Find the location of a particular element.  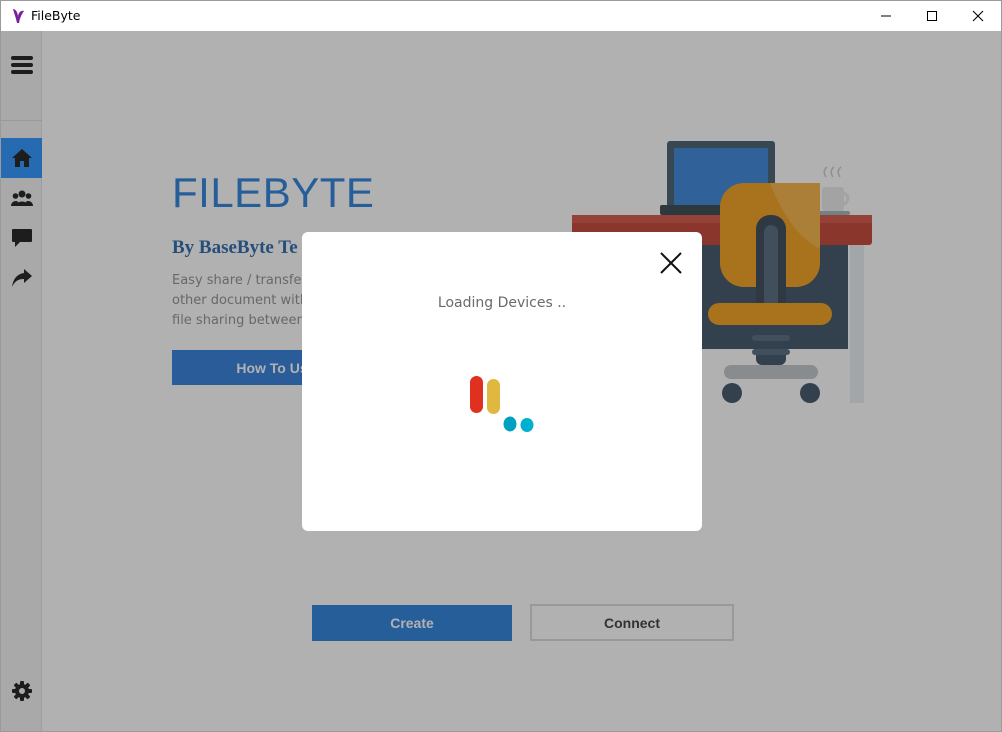

title-bar: FileByte is located at coordinates (501, 16).